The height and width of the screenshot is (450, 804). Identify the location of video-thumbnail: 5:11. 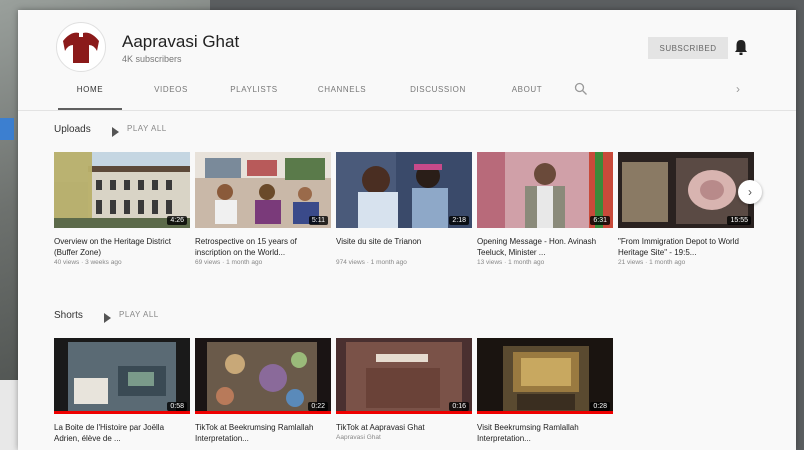
(263, 190).